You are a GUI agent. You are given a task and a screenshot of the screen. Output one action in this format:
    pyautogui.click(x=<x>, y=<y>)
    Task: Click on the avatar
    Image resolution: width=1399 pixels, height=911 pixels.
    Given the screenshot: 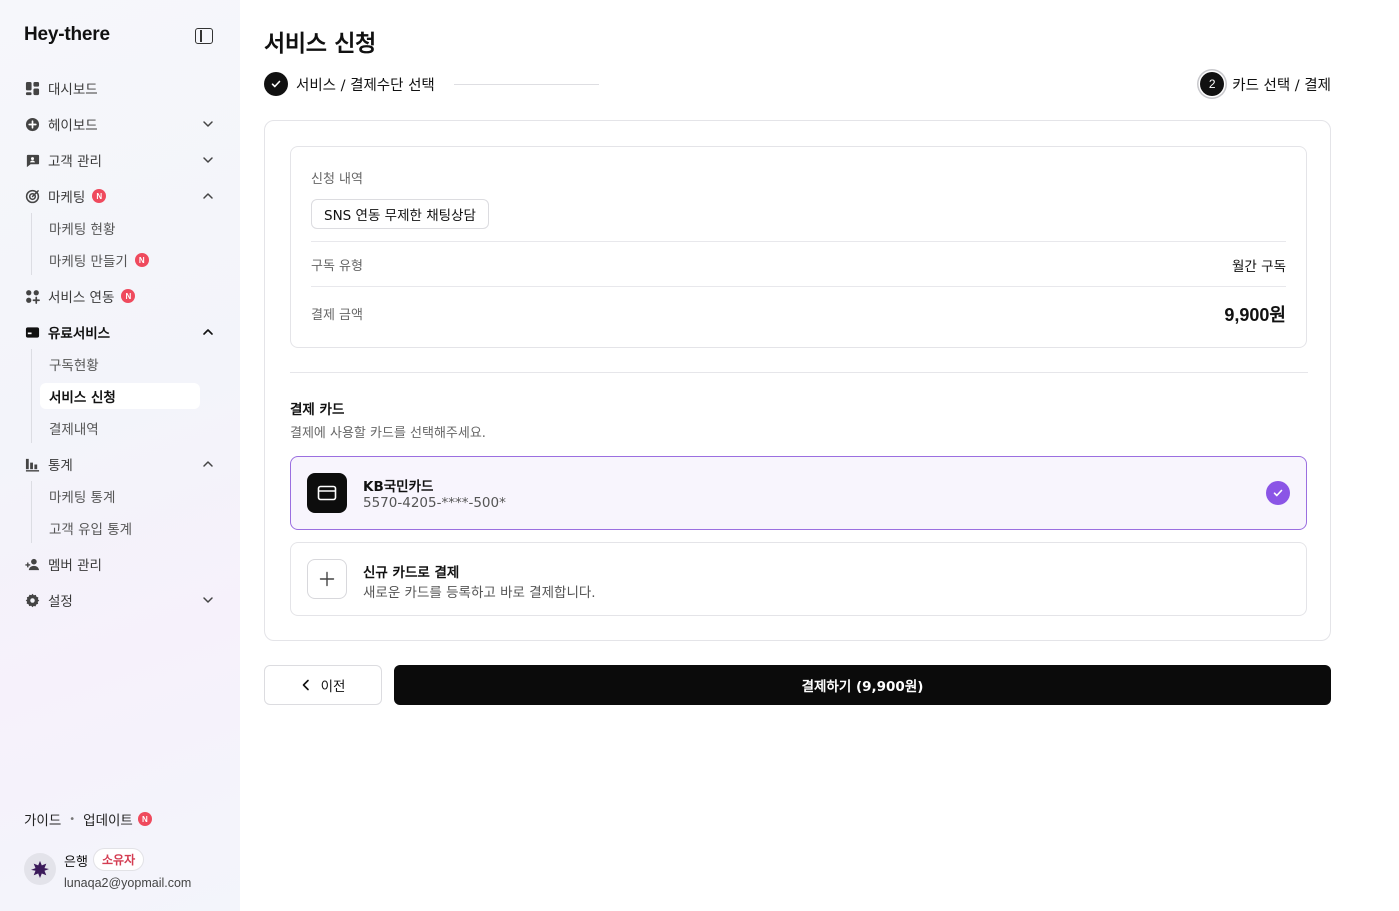 What is the action you would take?
    pyautogui.click(x=40, y=869)
    